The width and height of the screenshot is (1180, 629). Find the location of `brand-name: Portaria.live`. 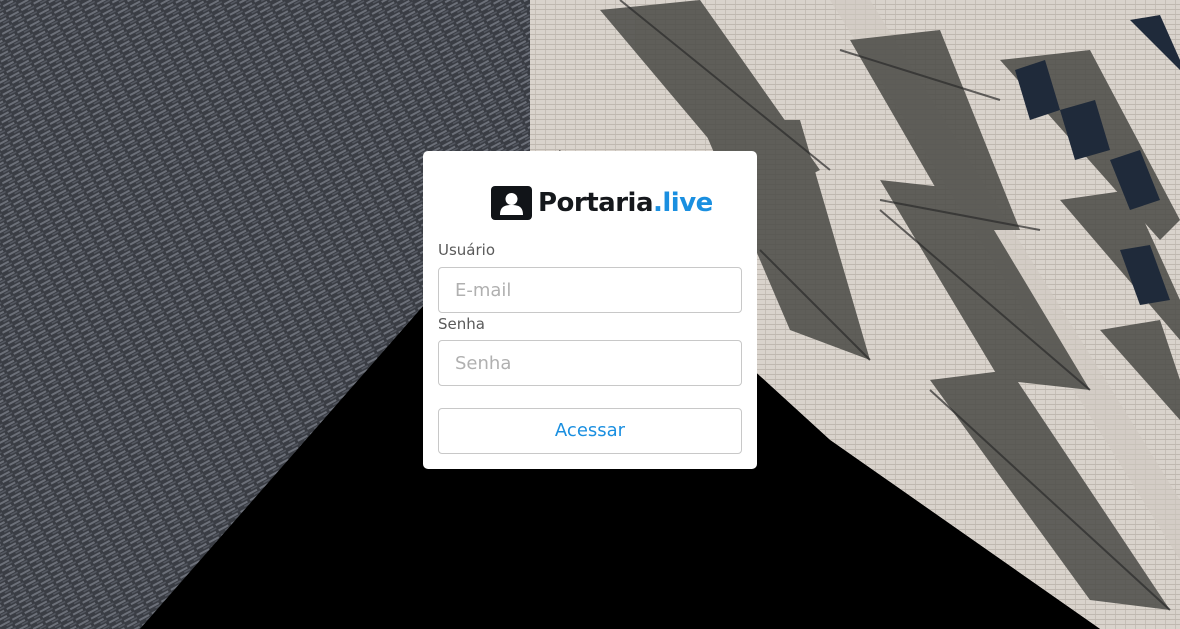

brand-name: Portaria.live is located at coordinates (625, 203).